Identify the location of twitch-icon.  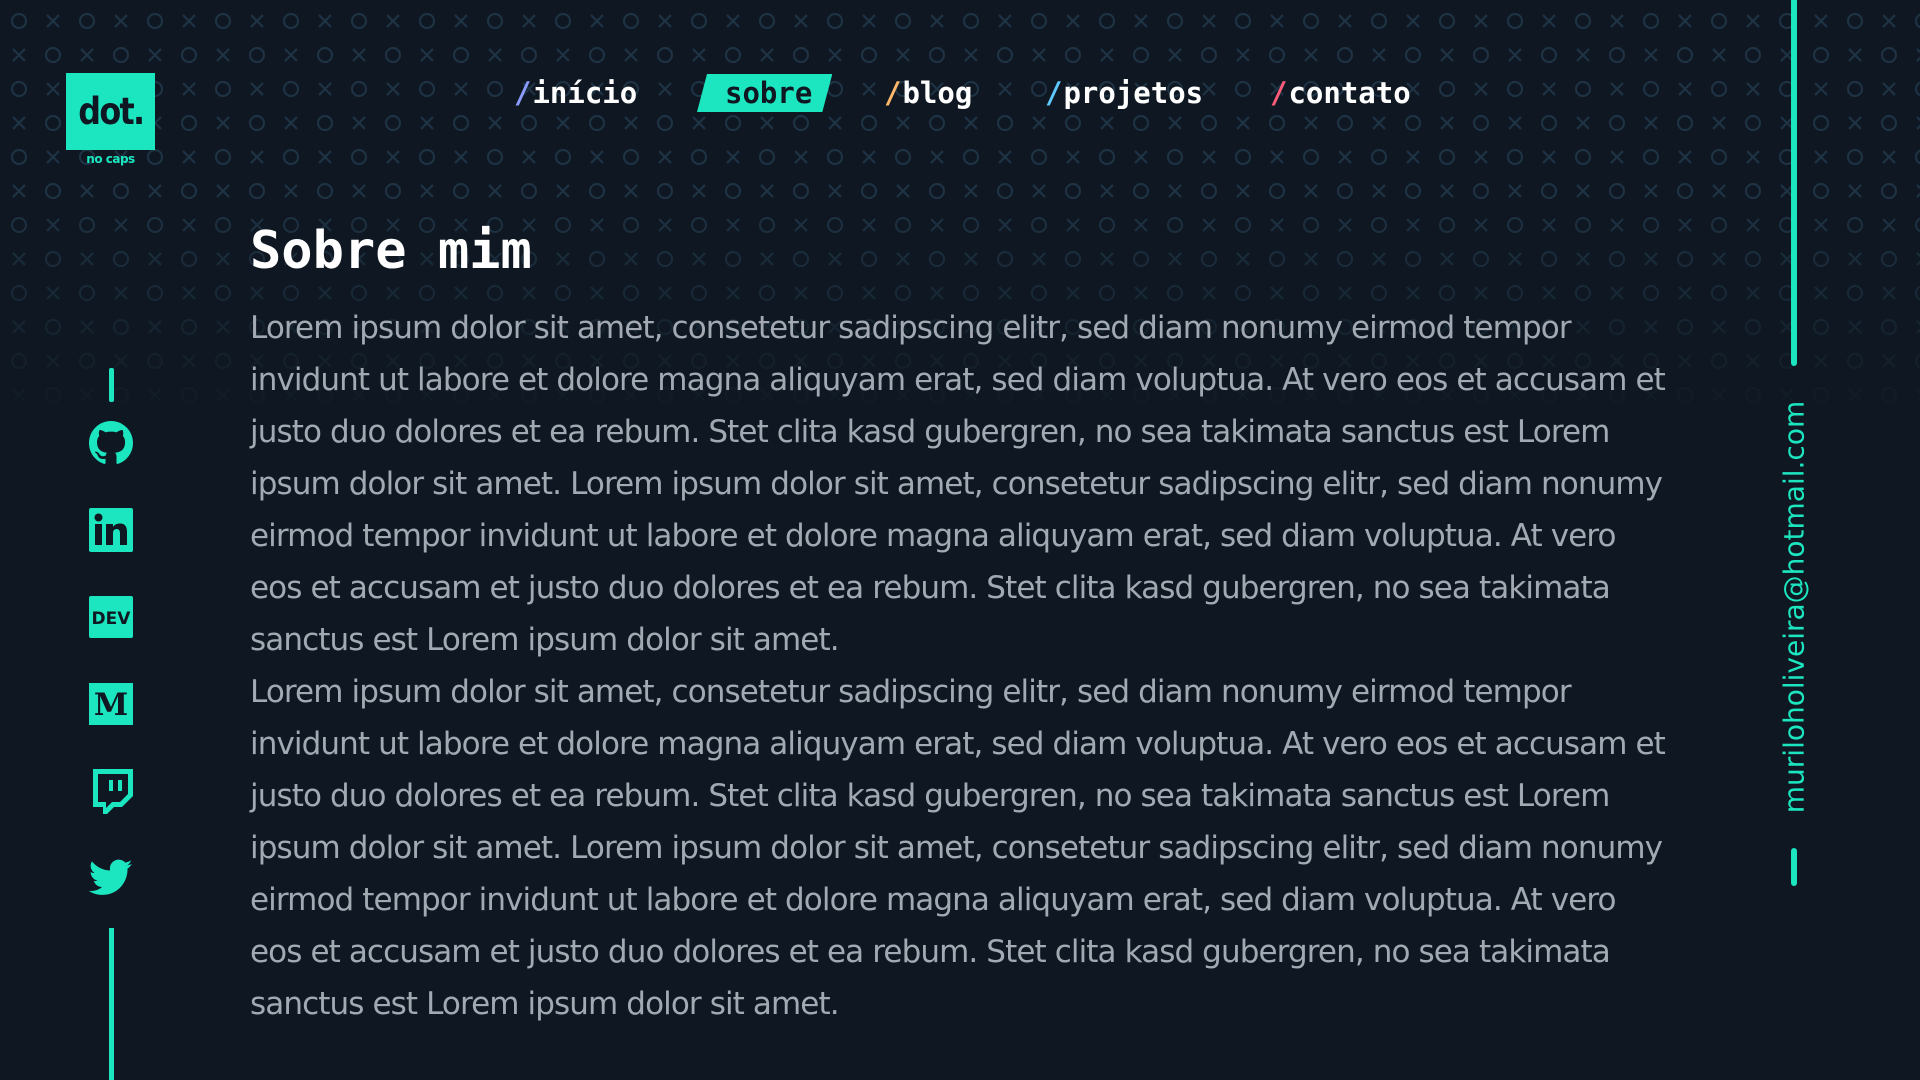
(113, 791).